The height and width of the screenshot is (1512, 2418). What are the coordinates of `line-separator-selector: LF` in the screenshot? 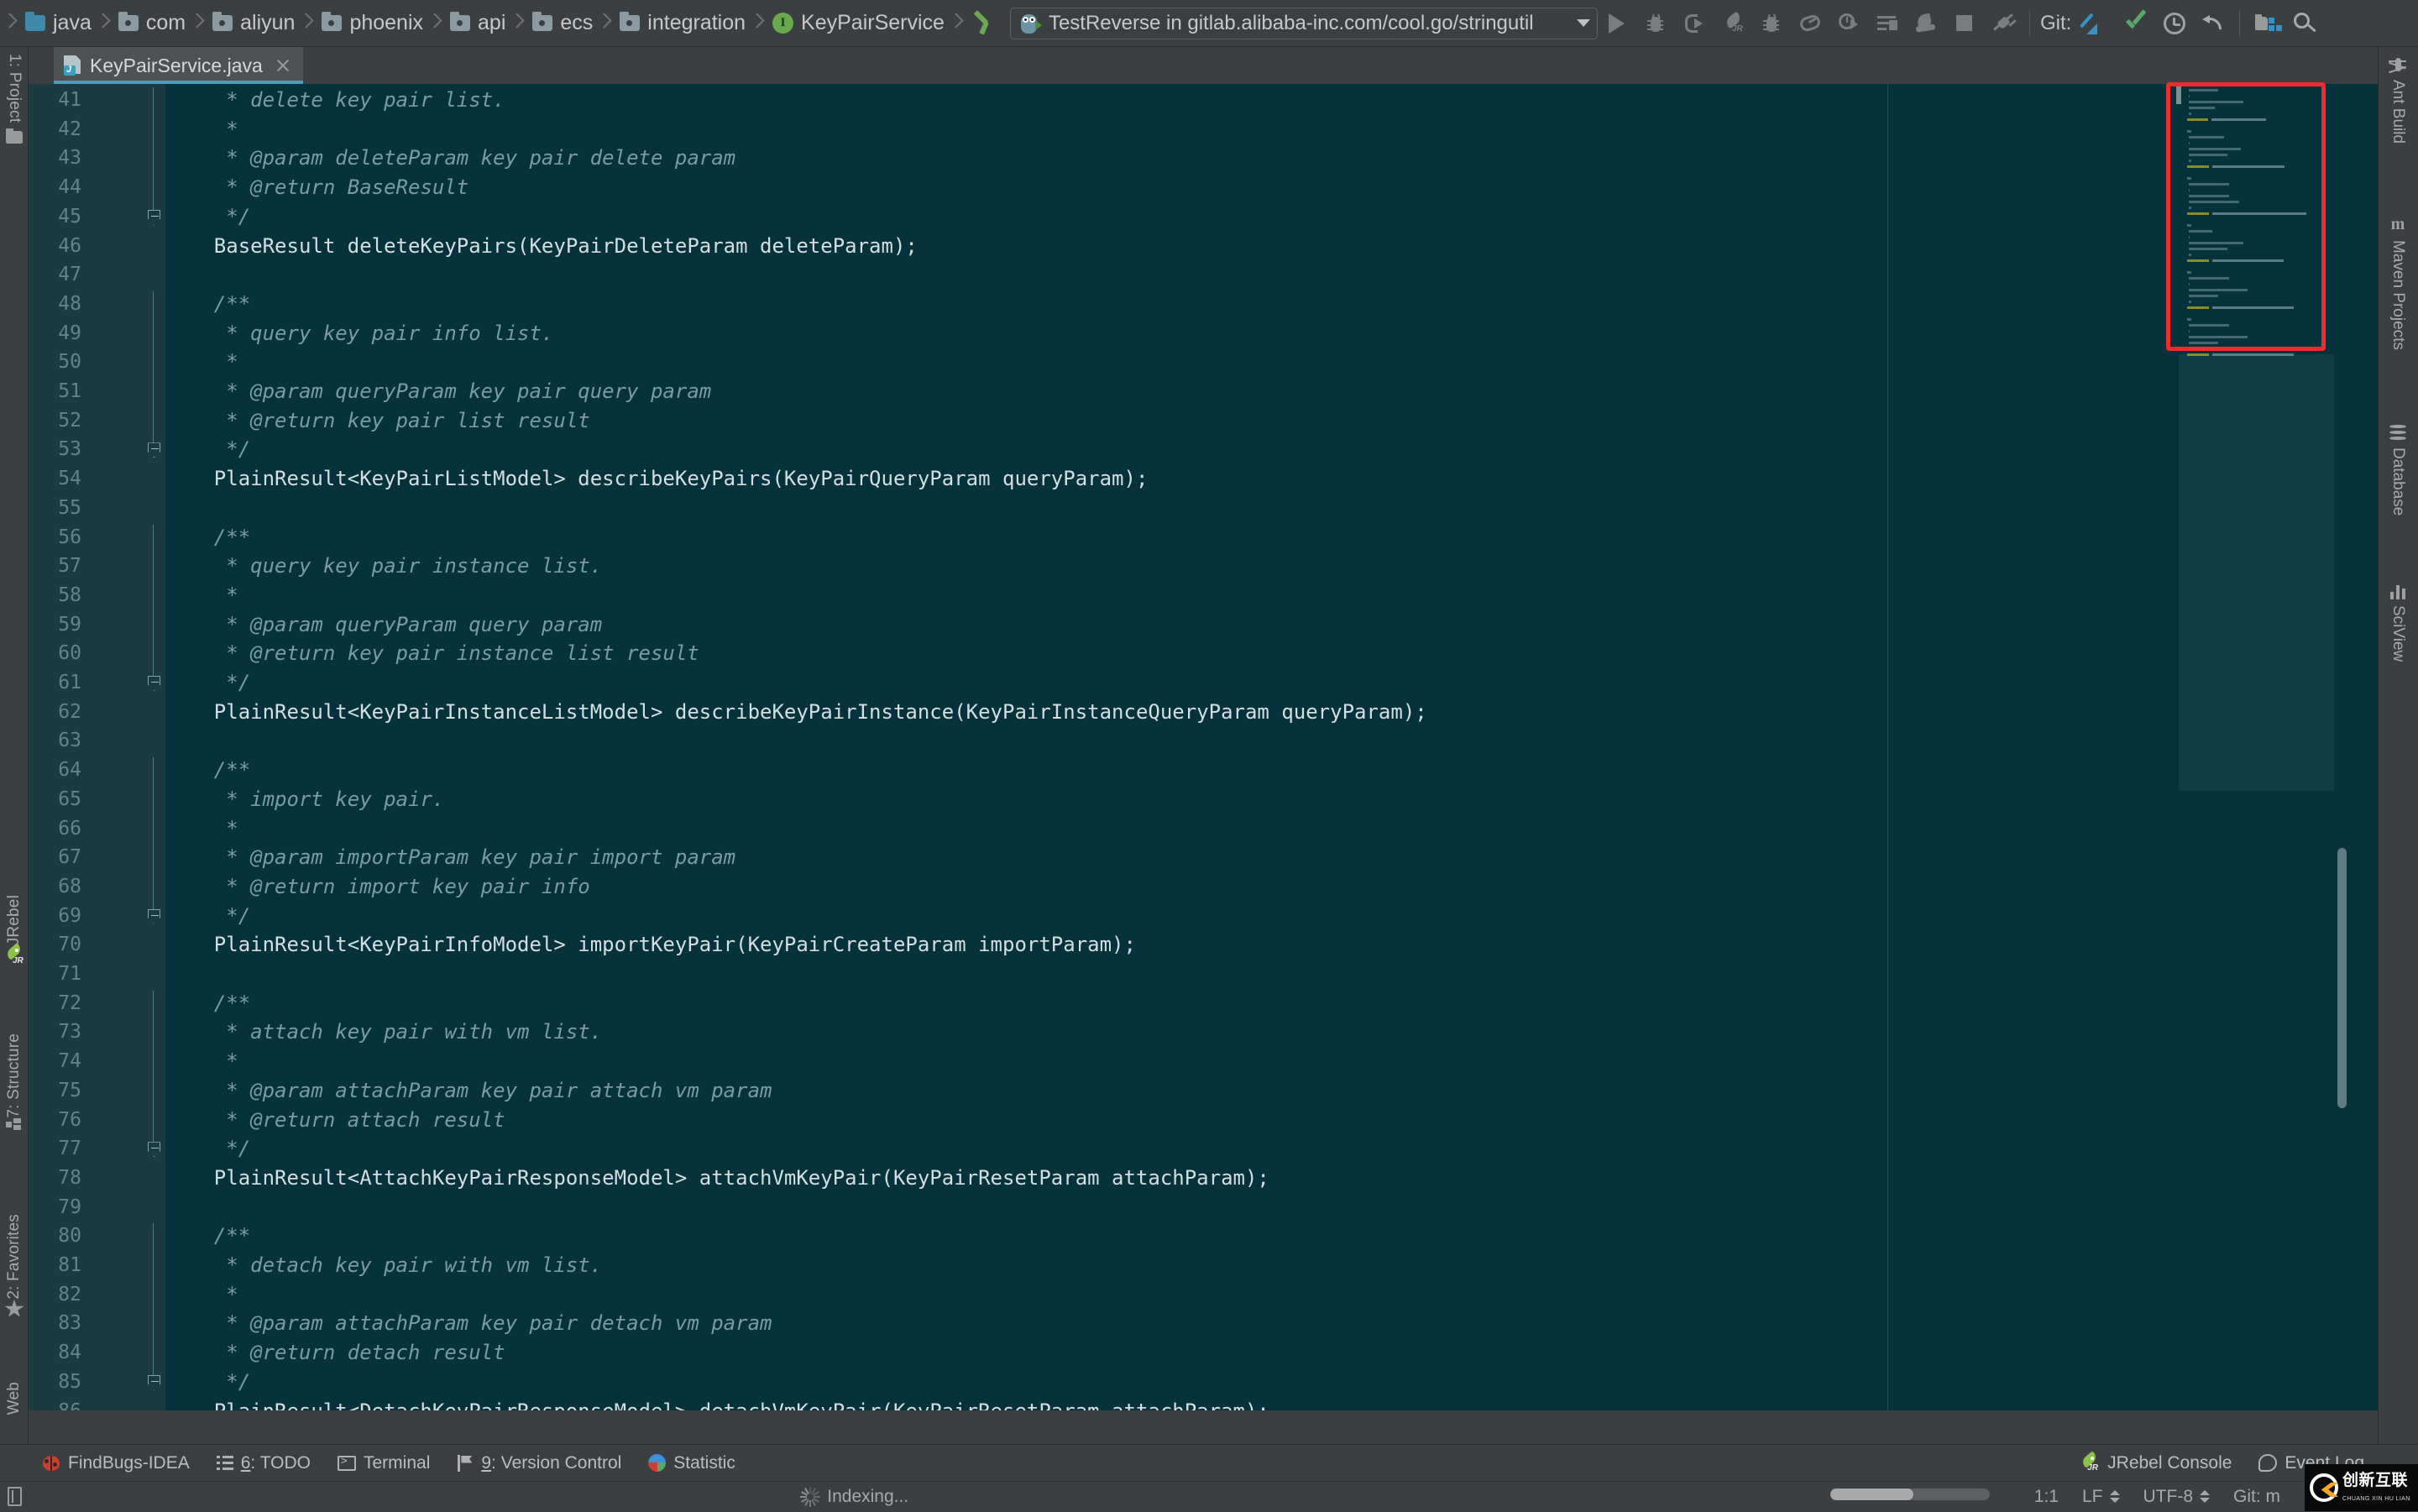 It's located at (2101, 1497).